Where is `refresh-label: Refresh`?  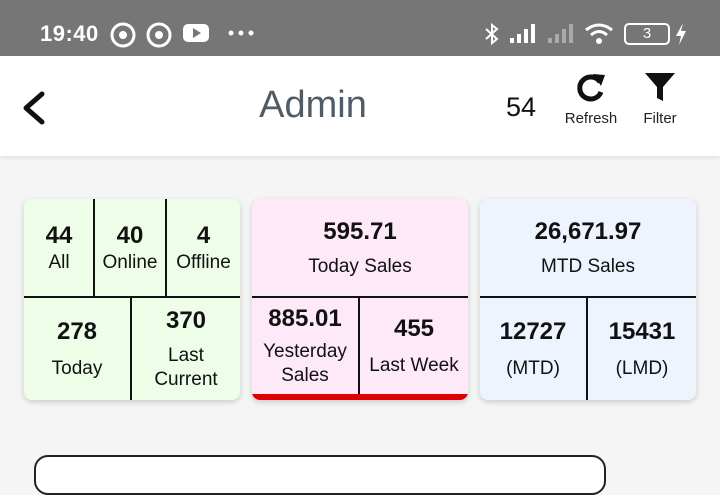
refresh-label: Refresh is located at coordinates (591, 118).